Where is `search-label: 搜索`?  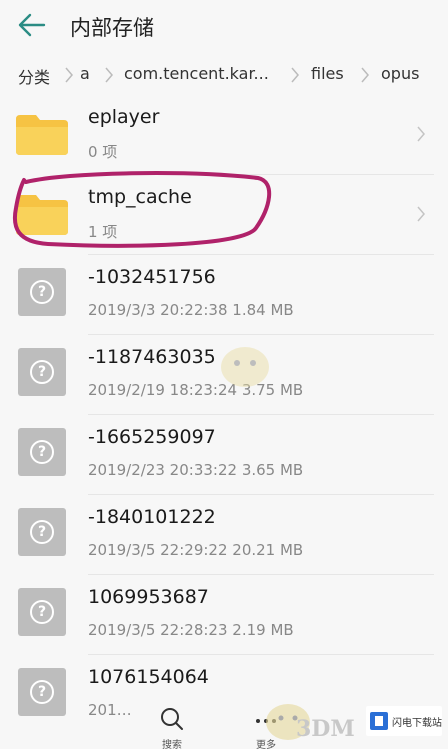 search-label: 搜索 is located at coordinates (172, 744).